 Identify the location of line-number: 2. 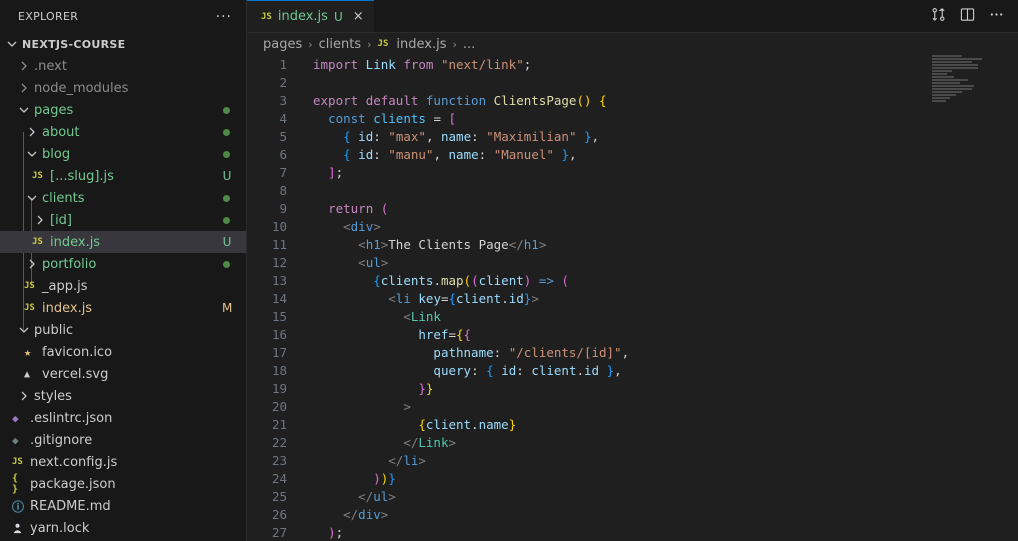
(283, 82).